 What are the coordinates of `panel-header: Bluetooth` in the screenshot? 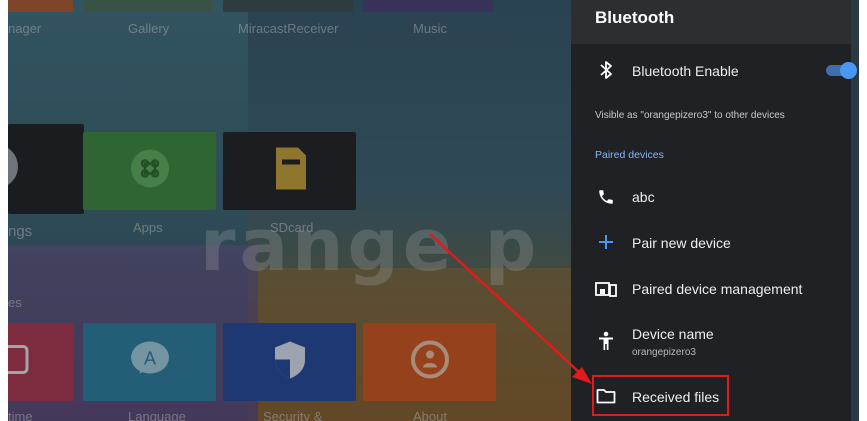 It's located at (711, 22).